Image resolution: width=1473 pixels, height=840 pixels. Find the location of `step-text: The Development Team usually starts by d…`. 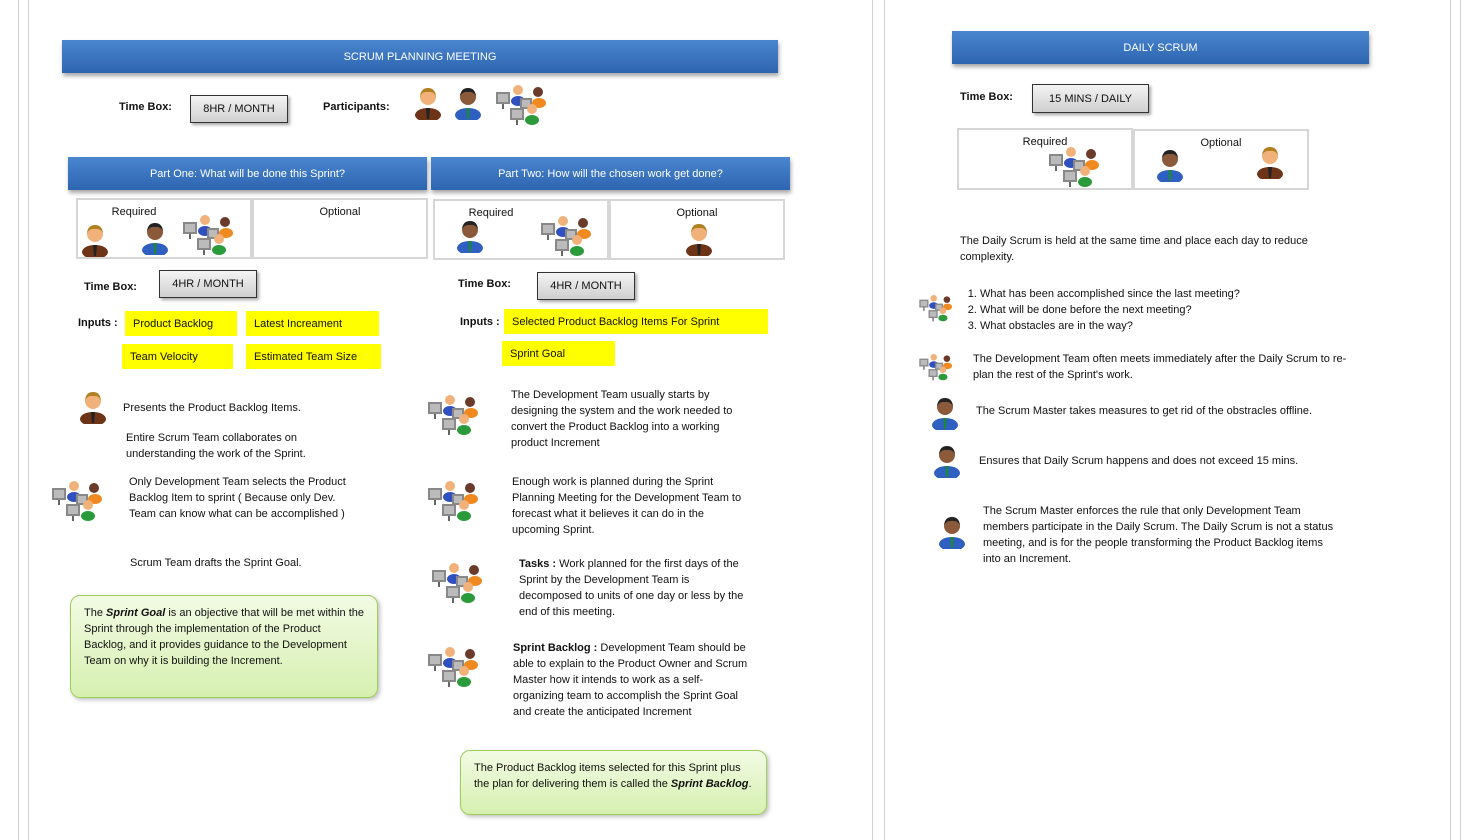

step-text: The Development Team usually starts by d… is located at coordinates (628, 419).